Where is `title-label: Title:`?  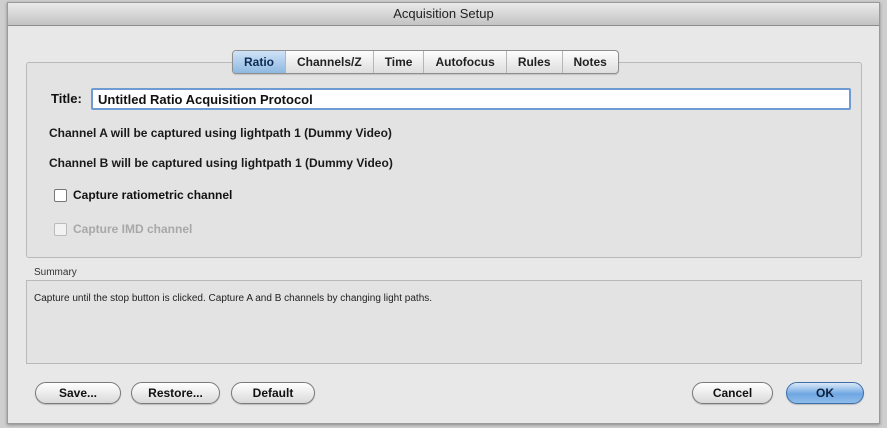 title-label: Title: is located at coordinates (66, 98).